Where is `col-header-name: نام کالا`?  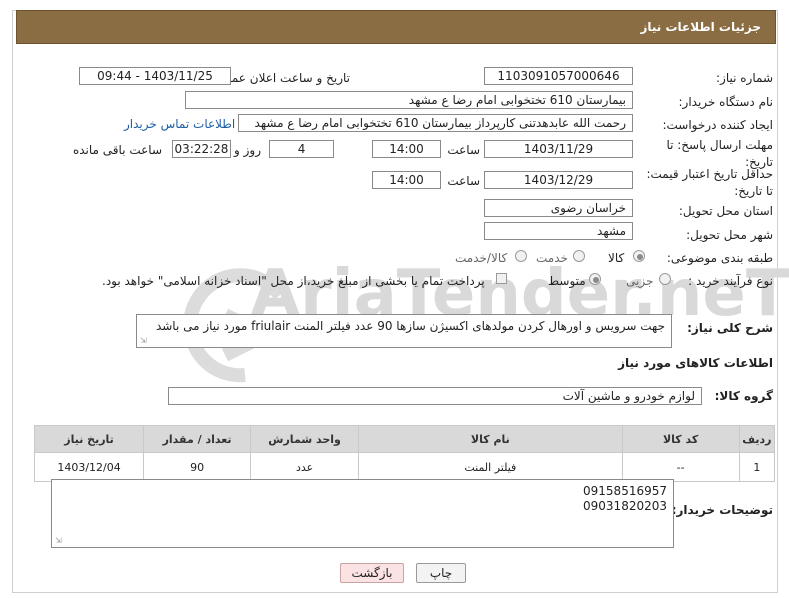
col-header-name: نام کالا is located at coordinates (490, 439).